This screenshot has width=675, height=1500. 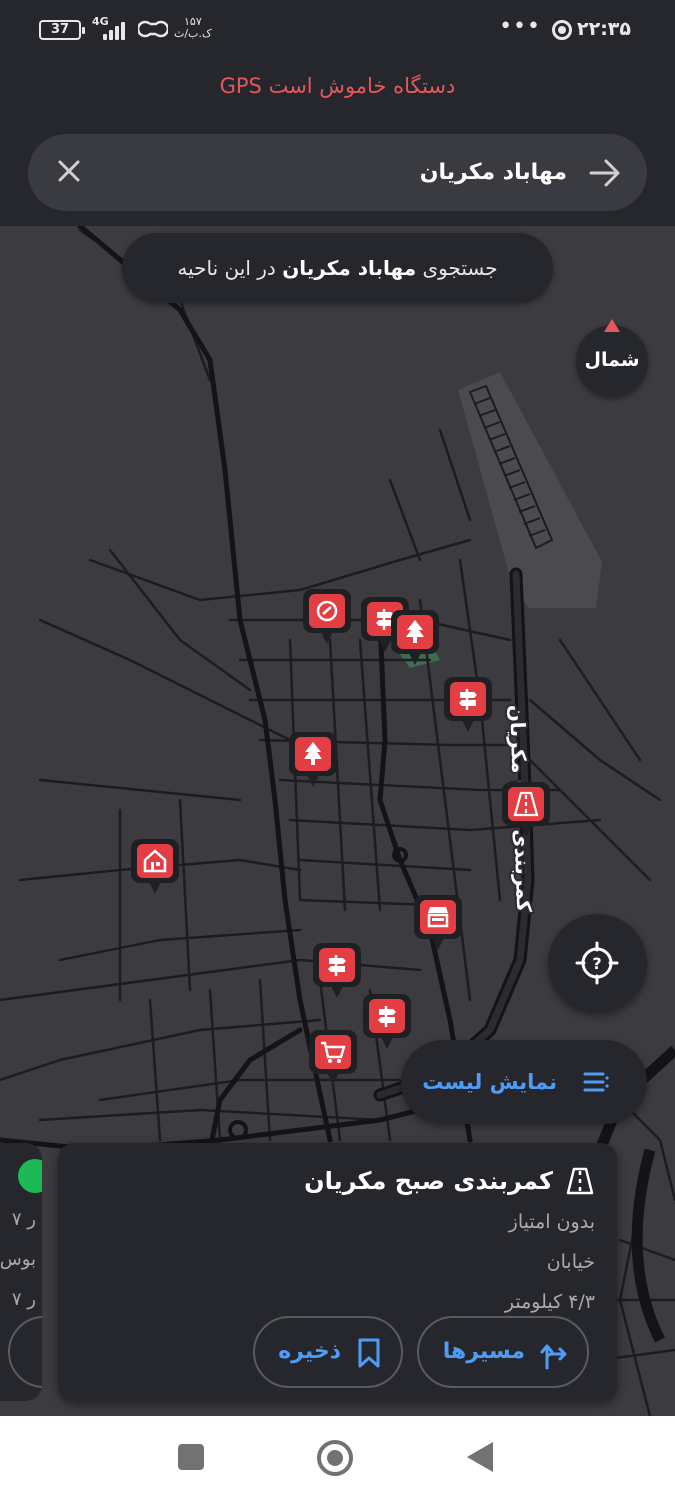 What do you see at coordinates (193, 27) in the screenshot?
I see `network-speed: ۱۵۷ ک.ب/ث` at bounding box center [193, 27].